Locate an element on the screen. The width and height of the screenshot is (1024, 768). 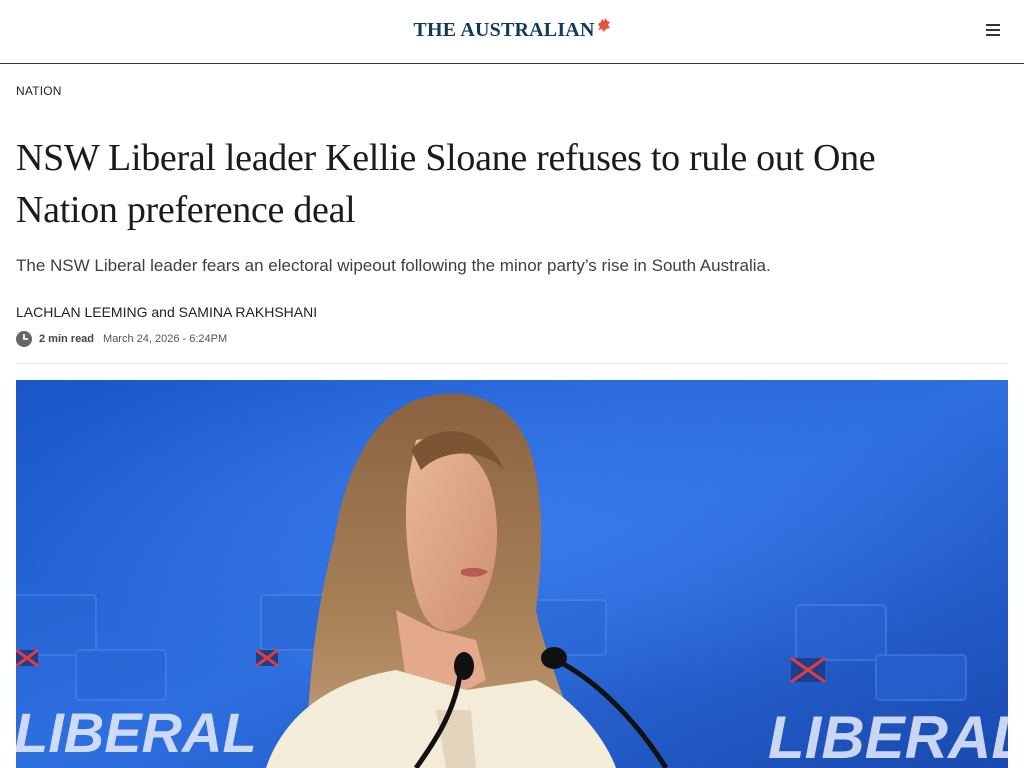
divider is located at coordinates (512, 363).